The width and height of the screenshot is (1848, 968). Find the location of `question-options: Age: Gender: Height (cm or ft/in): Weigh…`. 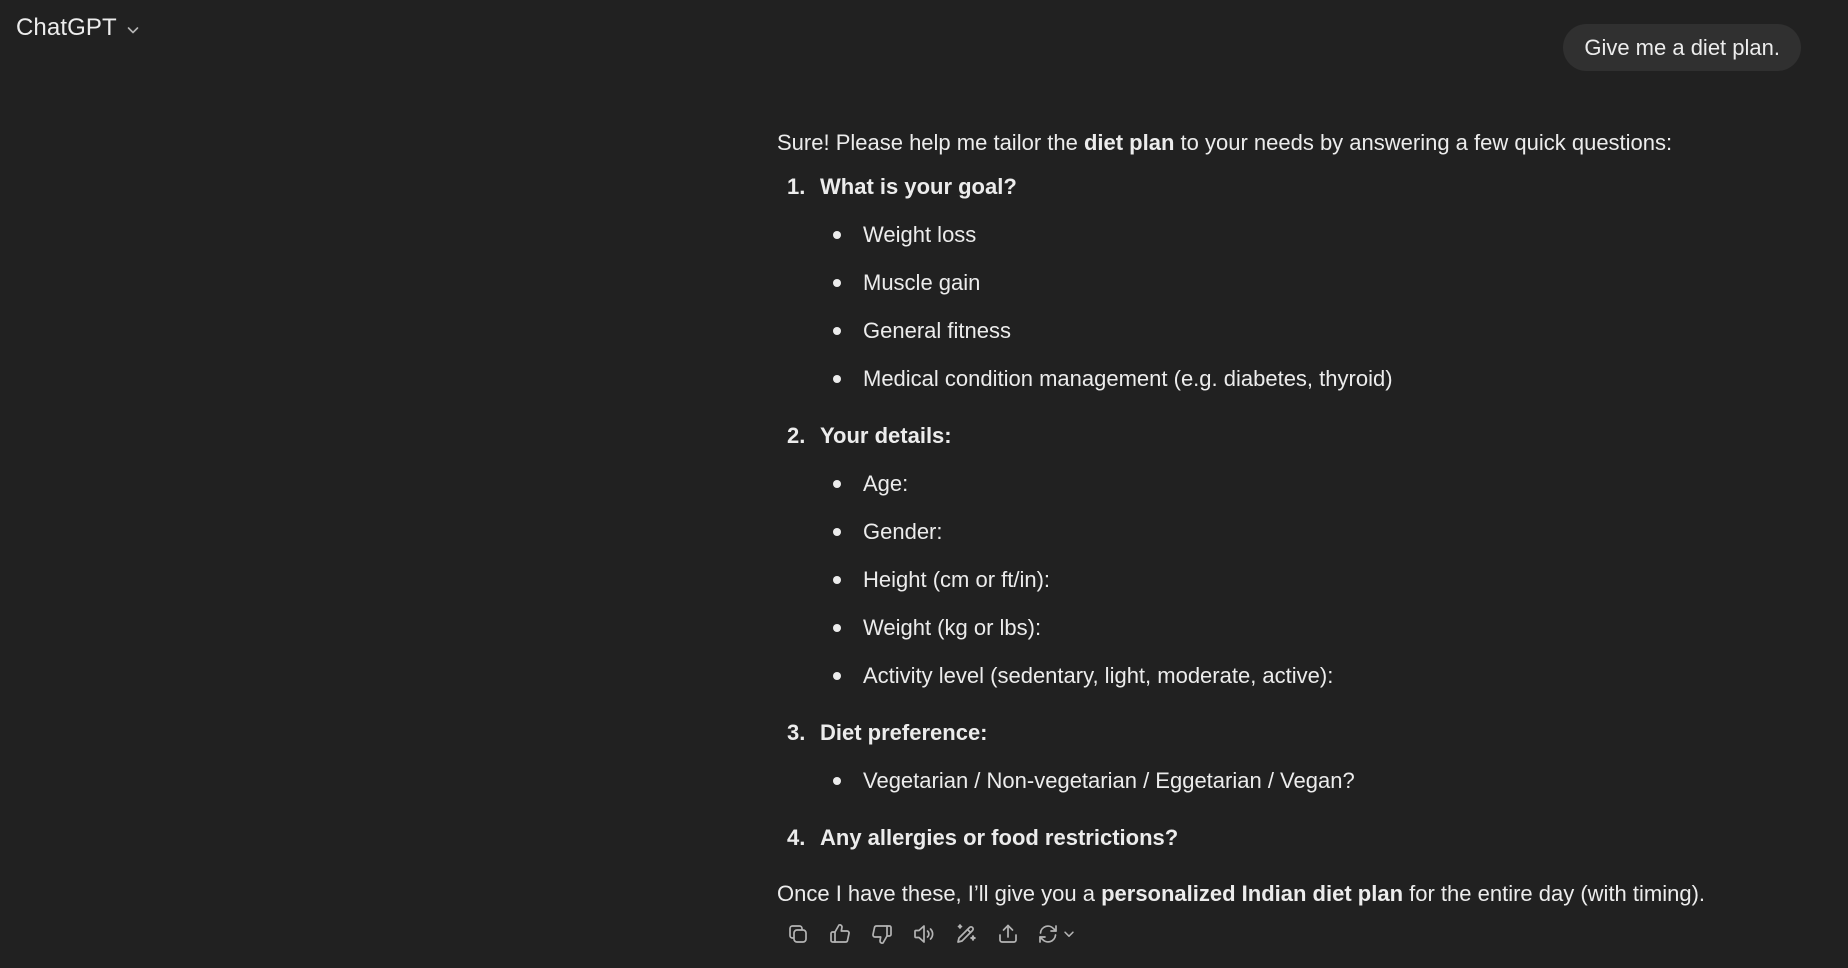

question-options: Age: Gender: Height (cm or ft/in): Weigh… is located at coordinates (1287, 584).